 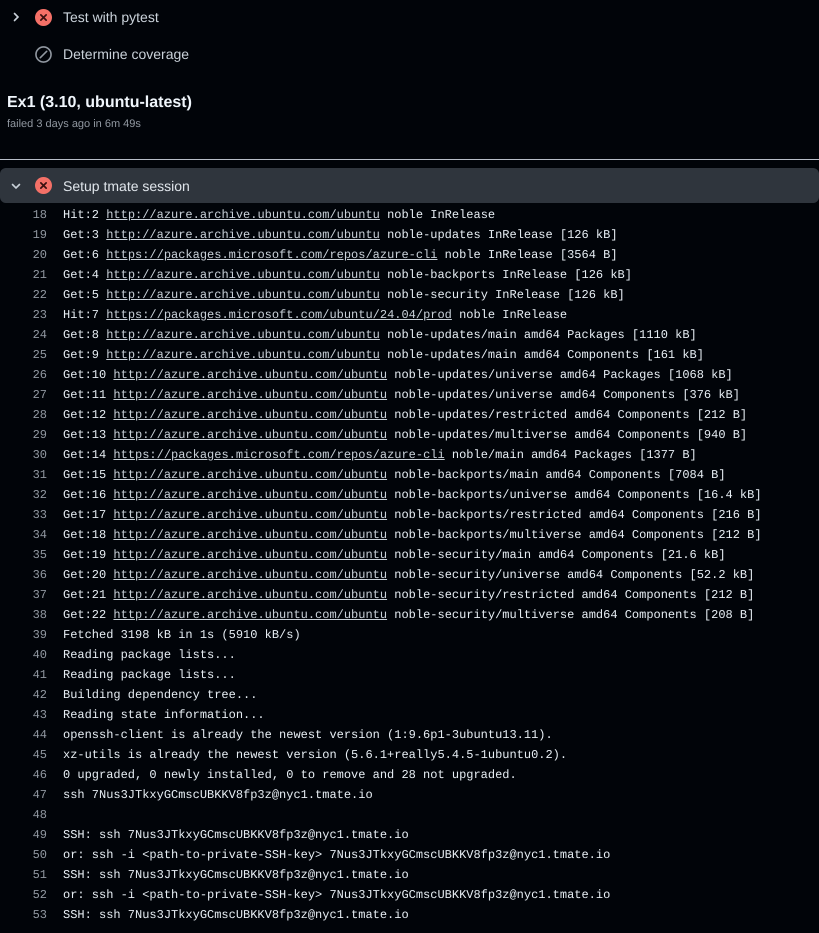 I want to click on log-line: Get:14 https://packages.microsoft.com/repos/azure-cli noble/main amd64 Packages [1377 B], so click(x=380, y=455).